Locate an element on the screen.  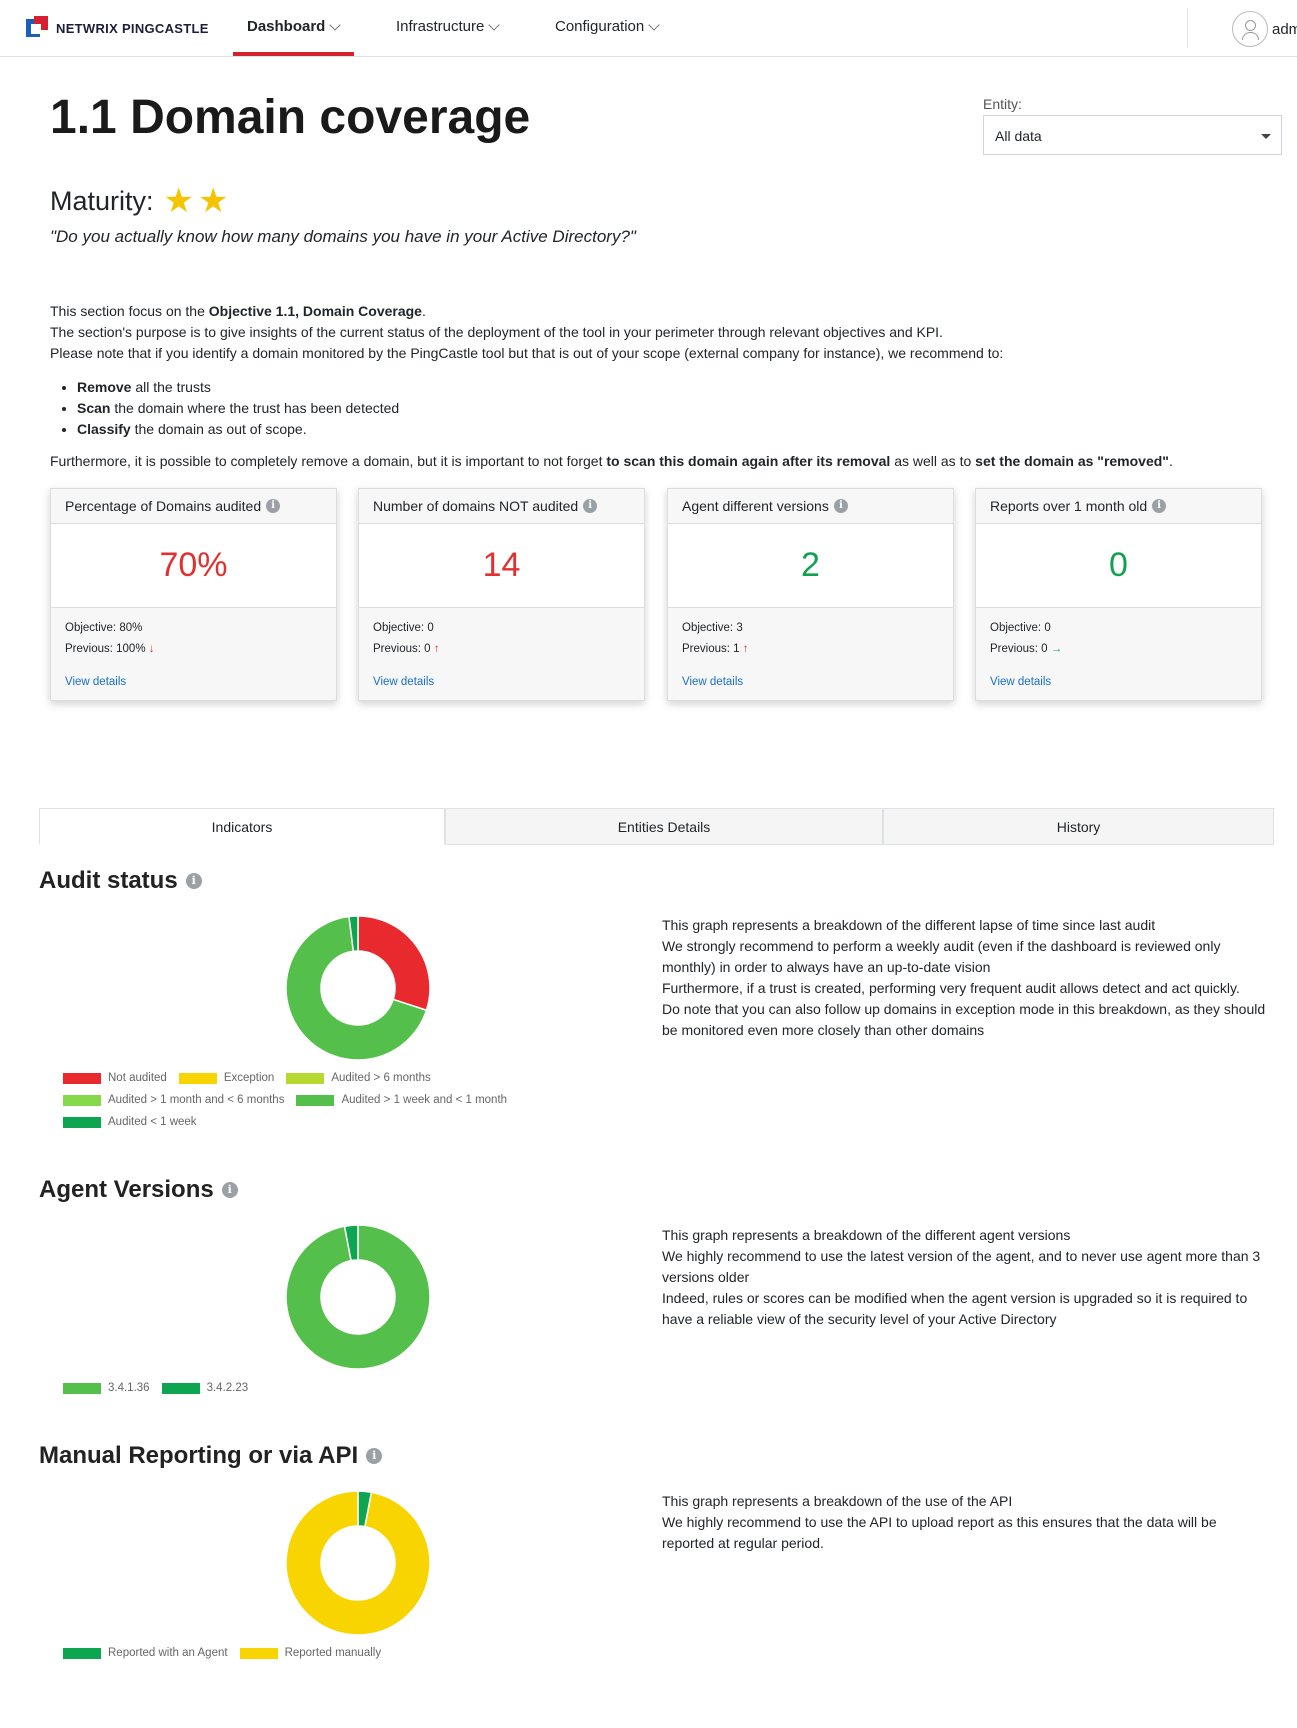
agent-versions-title: Agent Versions i is located at coordinates (138, 1190).